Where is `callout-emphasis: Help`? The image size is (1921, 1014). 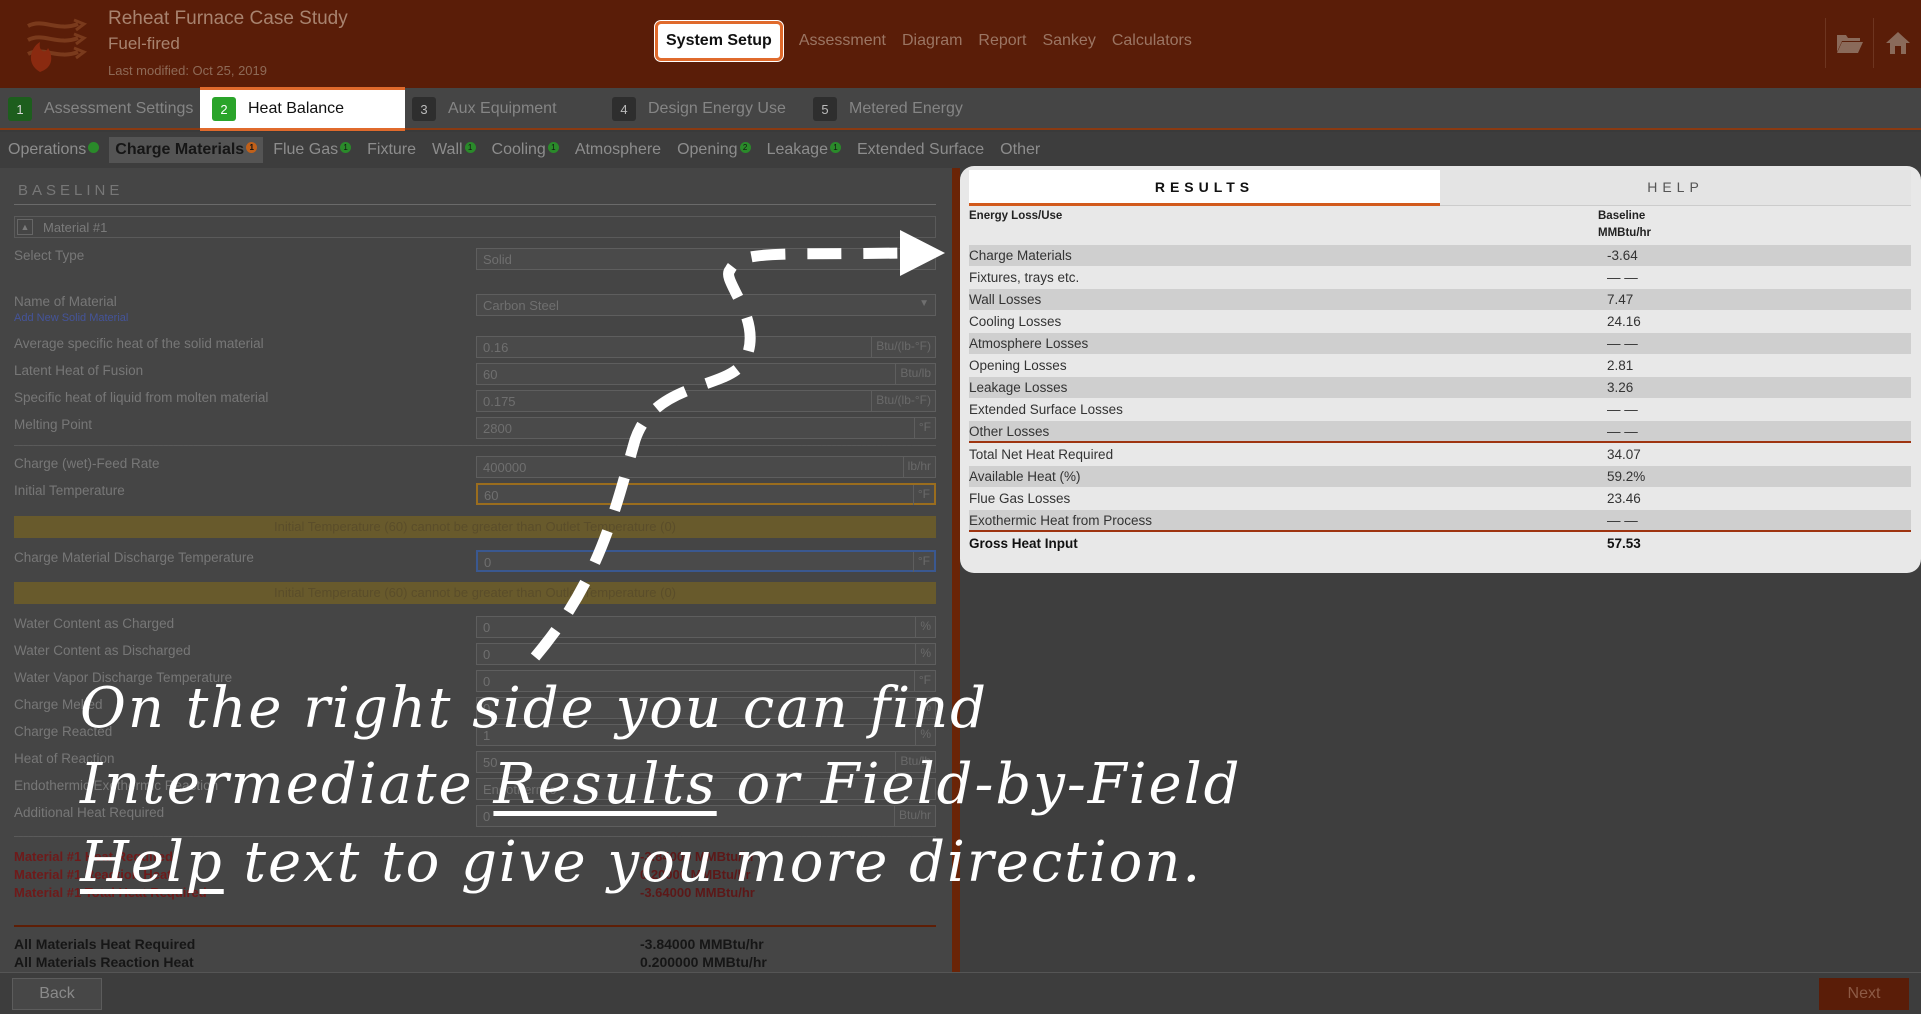 callout-emphasis: Help is located at coordinates (152, 862).